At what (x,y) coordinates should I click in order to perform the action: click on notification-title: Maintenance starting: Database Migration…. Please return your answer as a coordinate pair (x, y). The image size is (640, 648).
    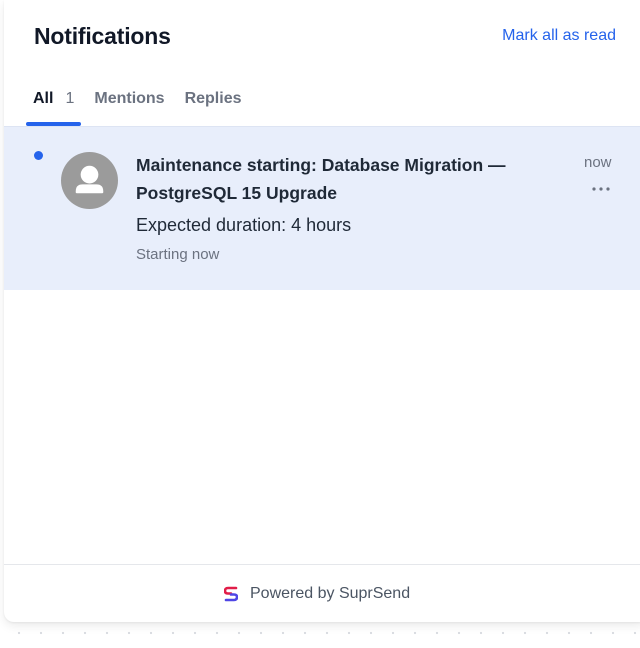
    Looking at the image, I should click on (321, 179).